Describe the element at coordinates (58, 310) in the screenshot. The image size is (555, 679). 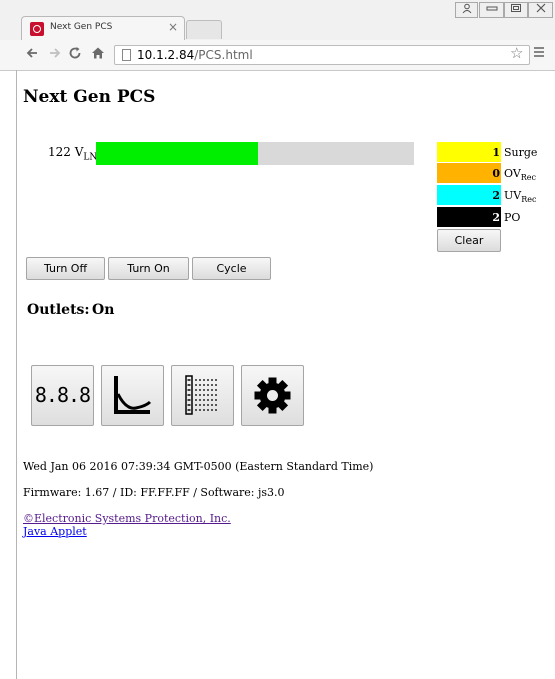
I see `outlets-label: Outlets:` at that location.